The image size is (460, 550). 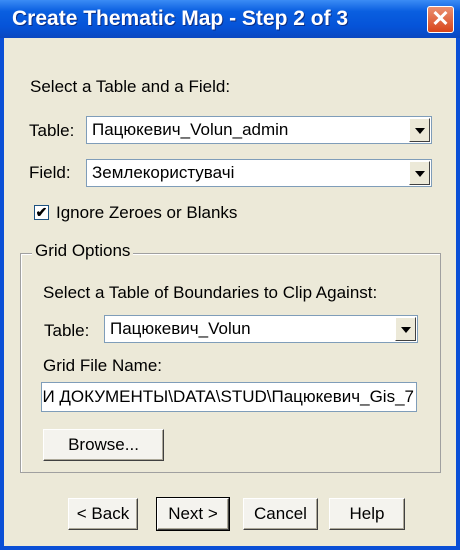 I want to click on select-table-field-heading: Select a Table and a Field:, so click(x=130, y=86).